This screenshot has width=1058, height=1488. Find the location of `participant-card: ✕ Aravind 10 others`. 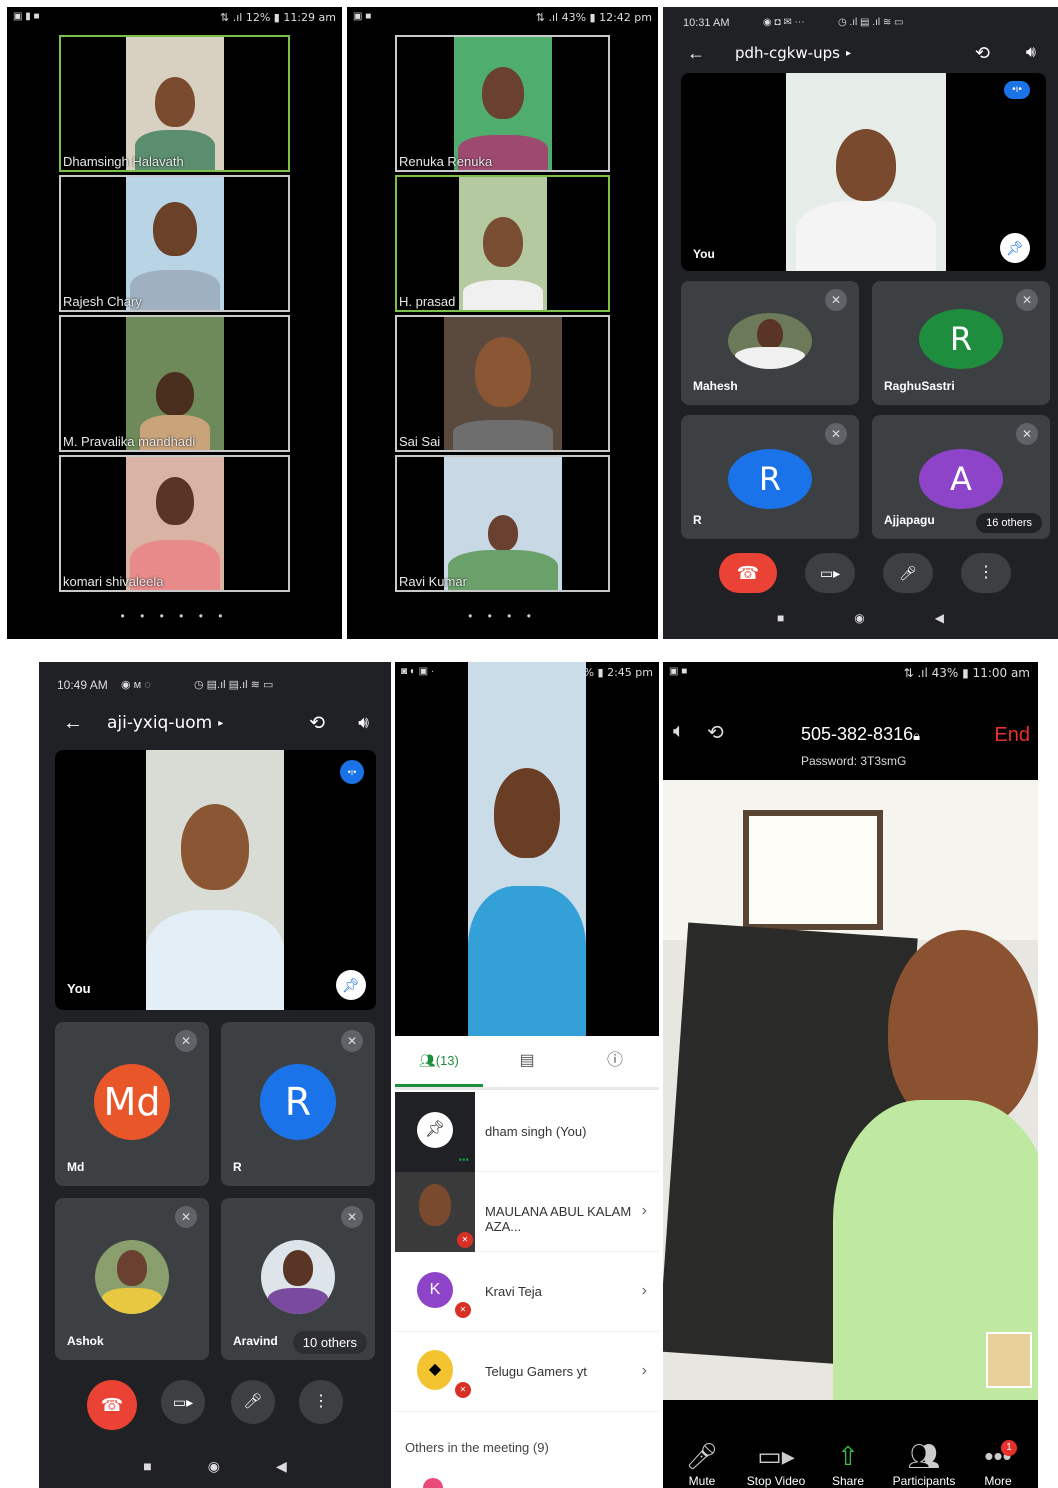

participant-card: ✕ Aravind 10 others is located at coordinates (298, 1279).